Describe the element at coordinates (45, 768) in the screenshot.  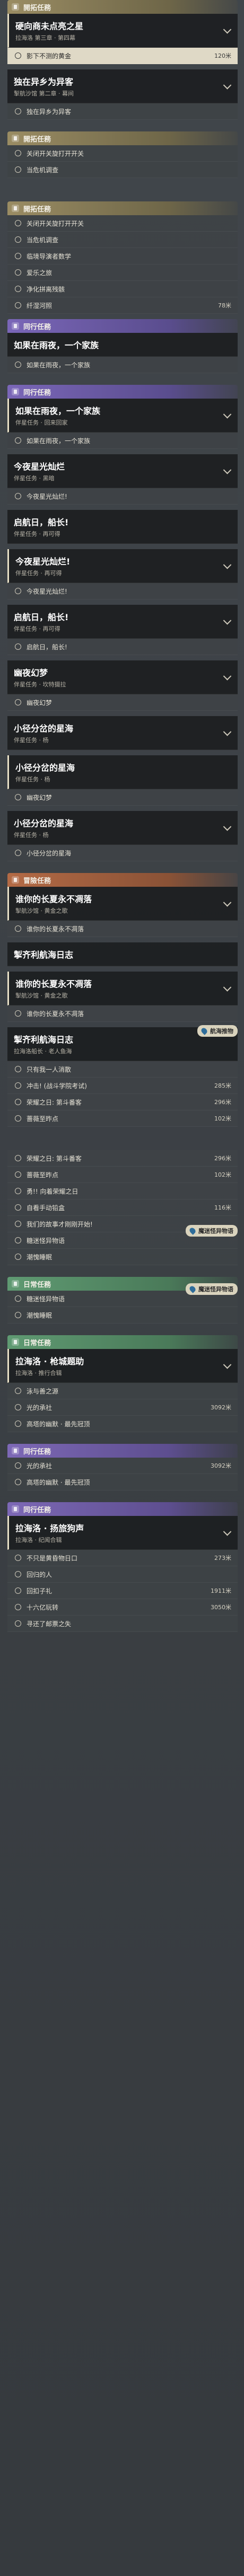
I see `quest-title: 小径分岔的星海` at that location.